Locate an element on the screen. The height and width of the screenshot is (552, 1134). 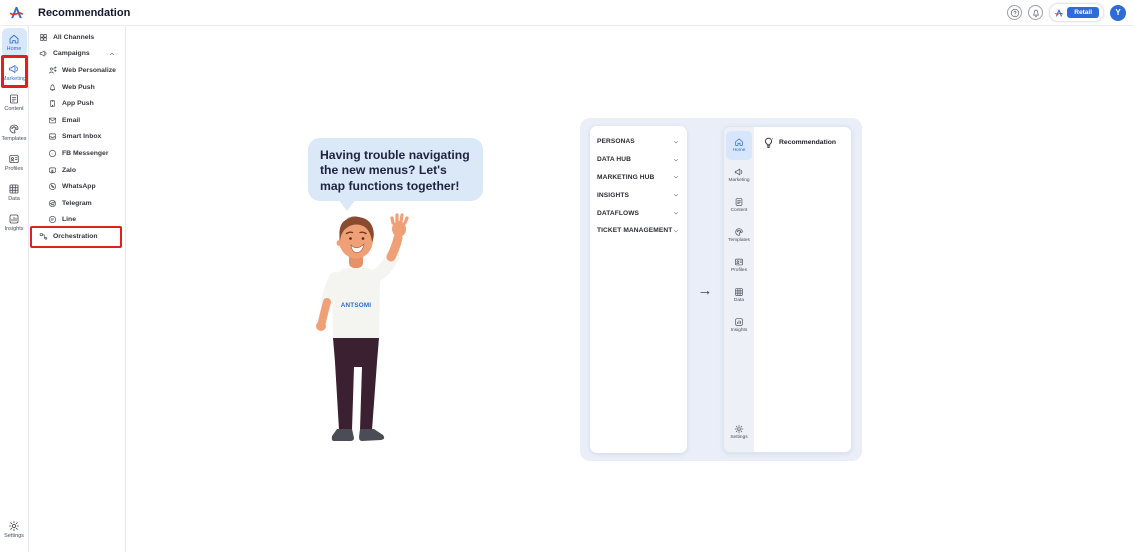
submenu-item-label: Email is located at coordinates (71, 120).